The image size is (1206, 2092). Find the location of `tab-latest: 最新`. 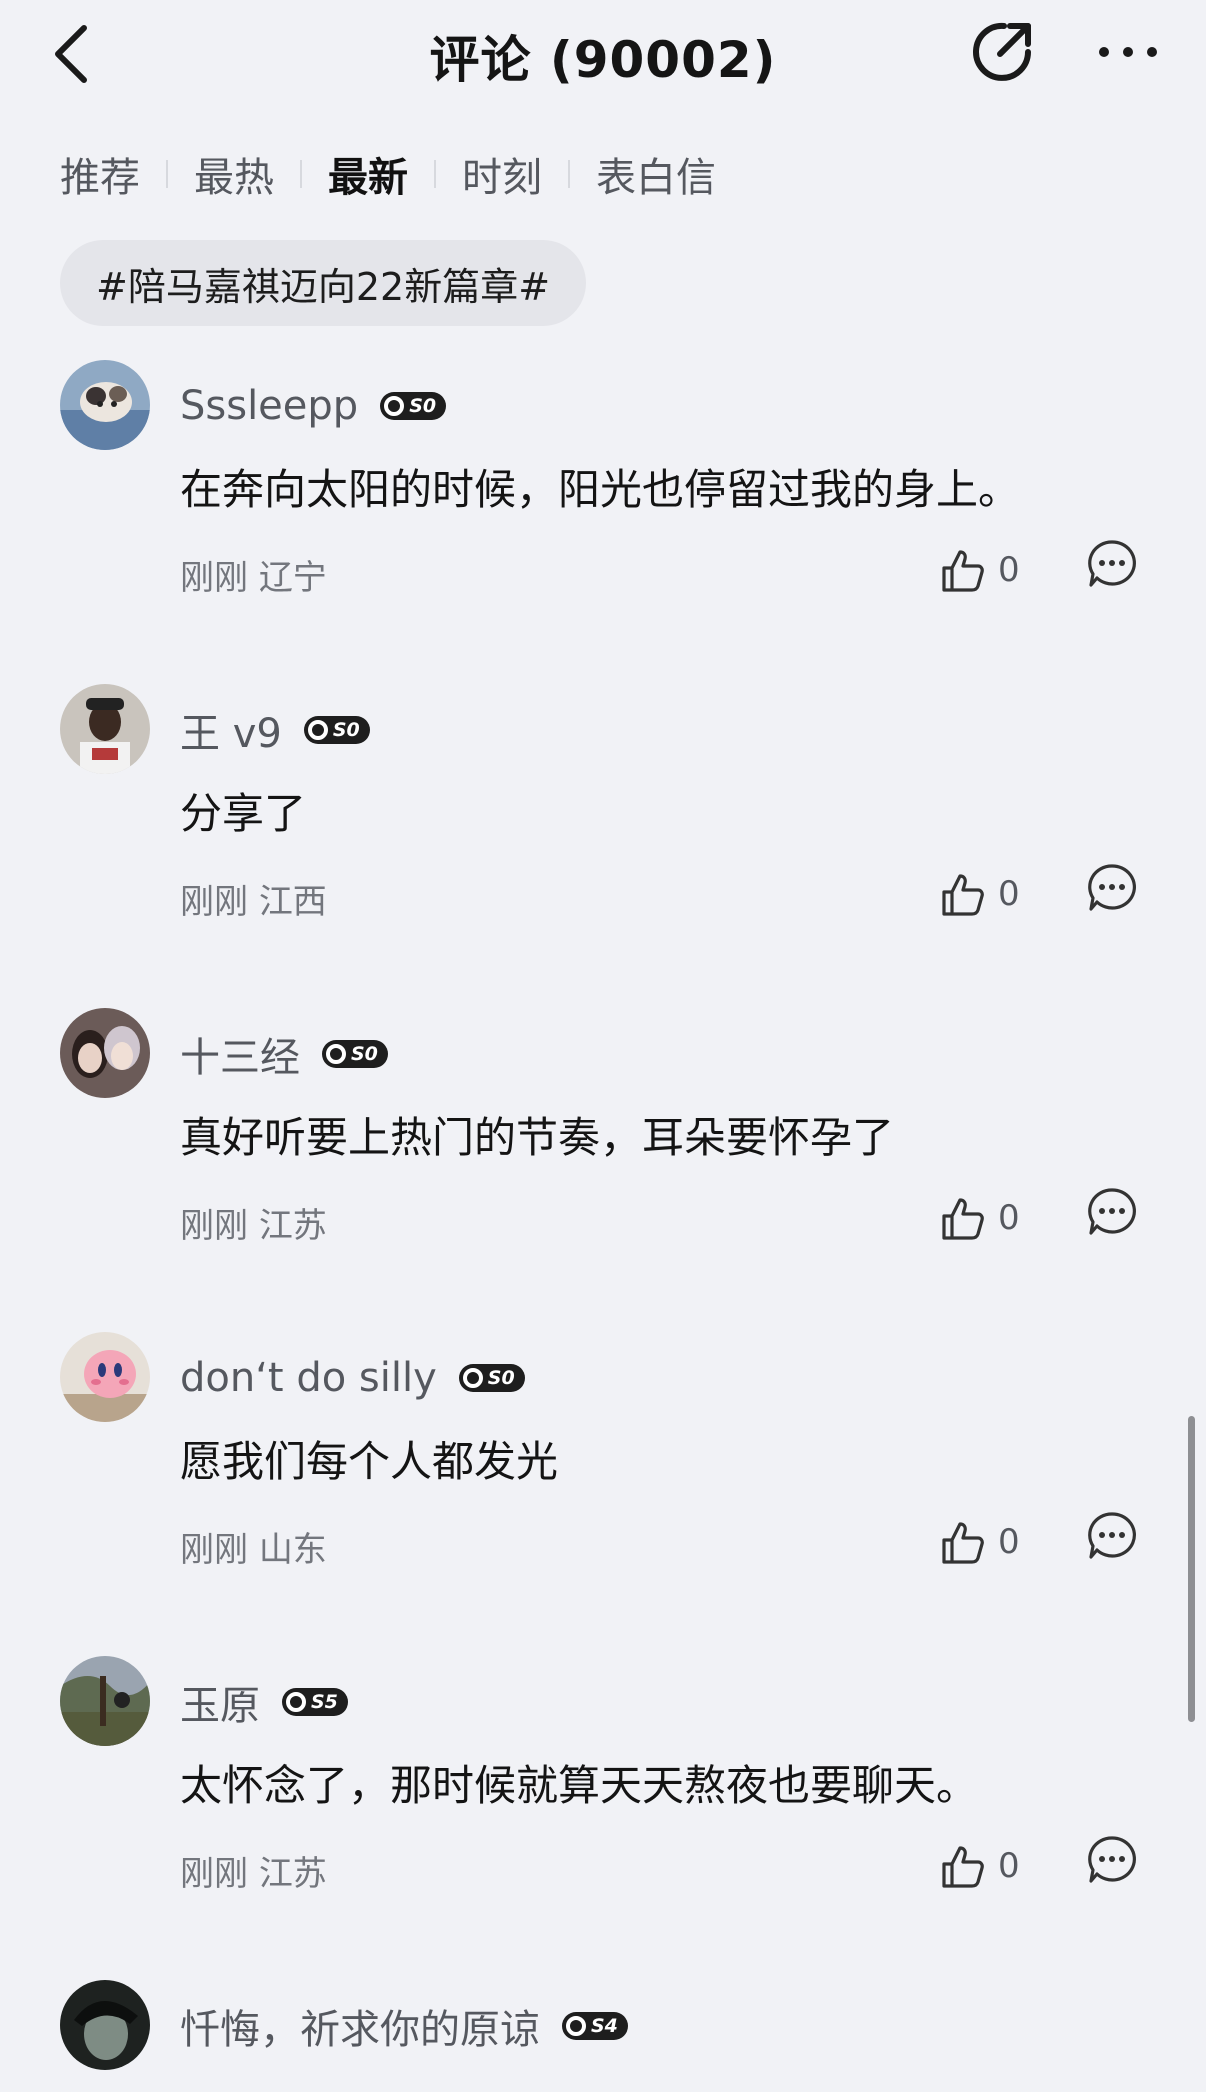

tab-latest: 最新 is located at coordinates (368, 174).